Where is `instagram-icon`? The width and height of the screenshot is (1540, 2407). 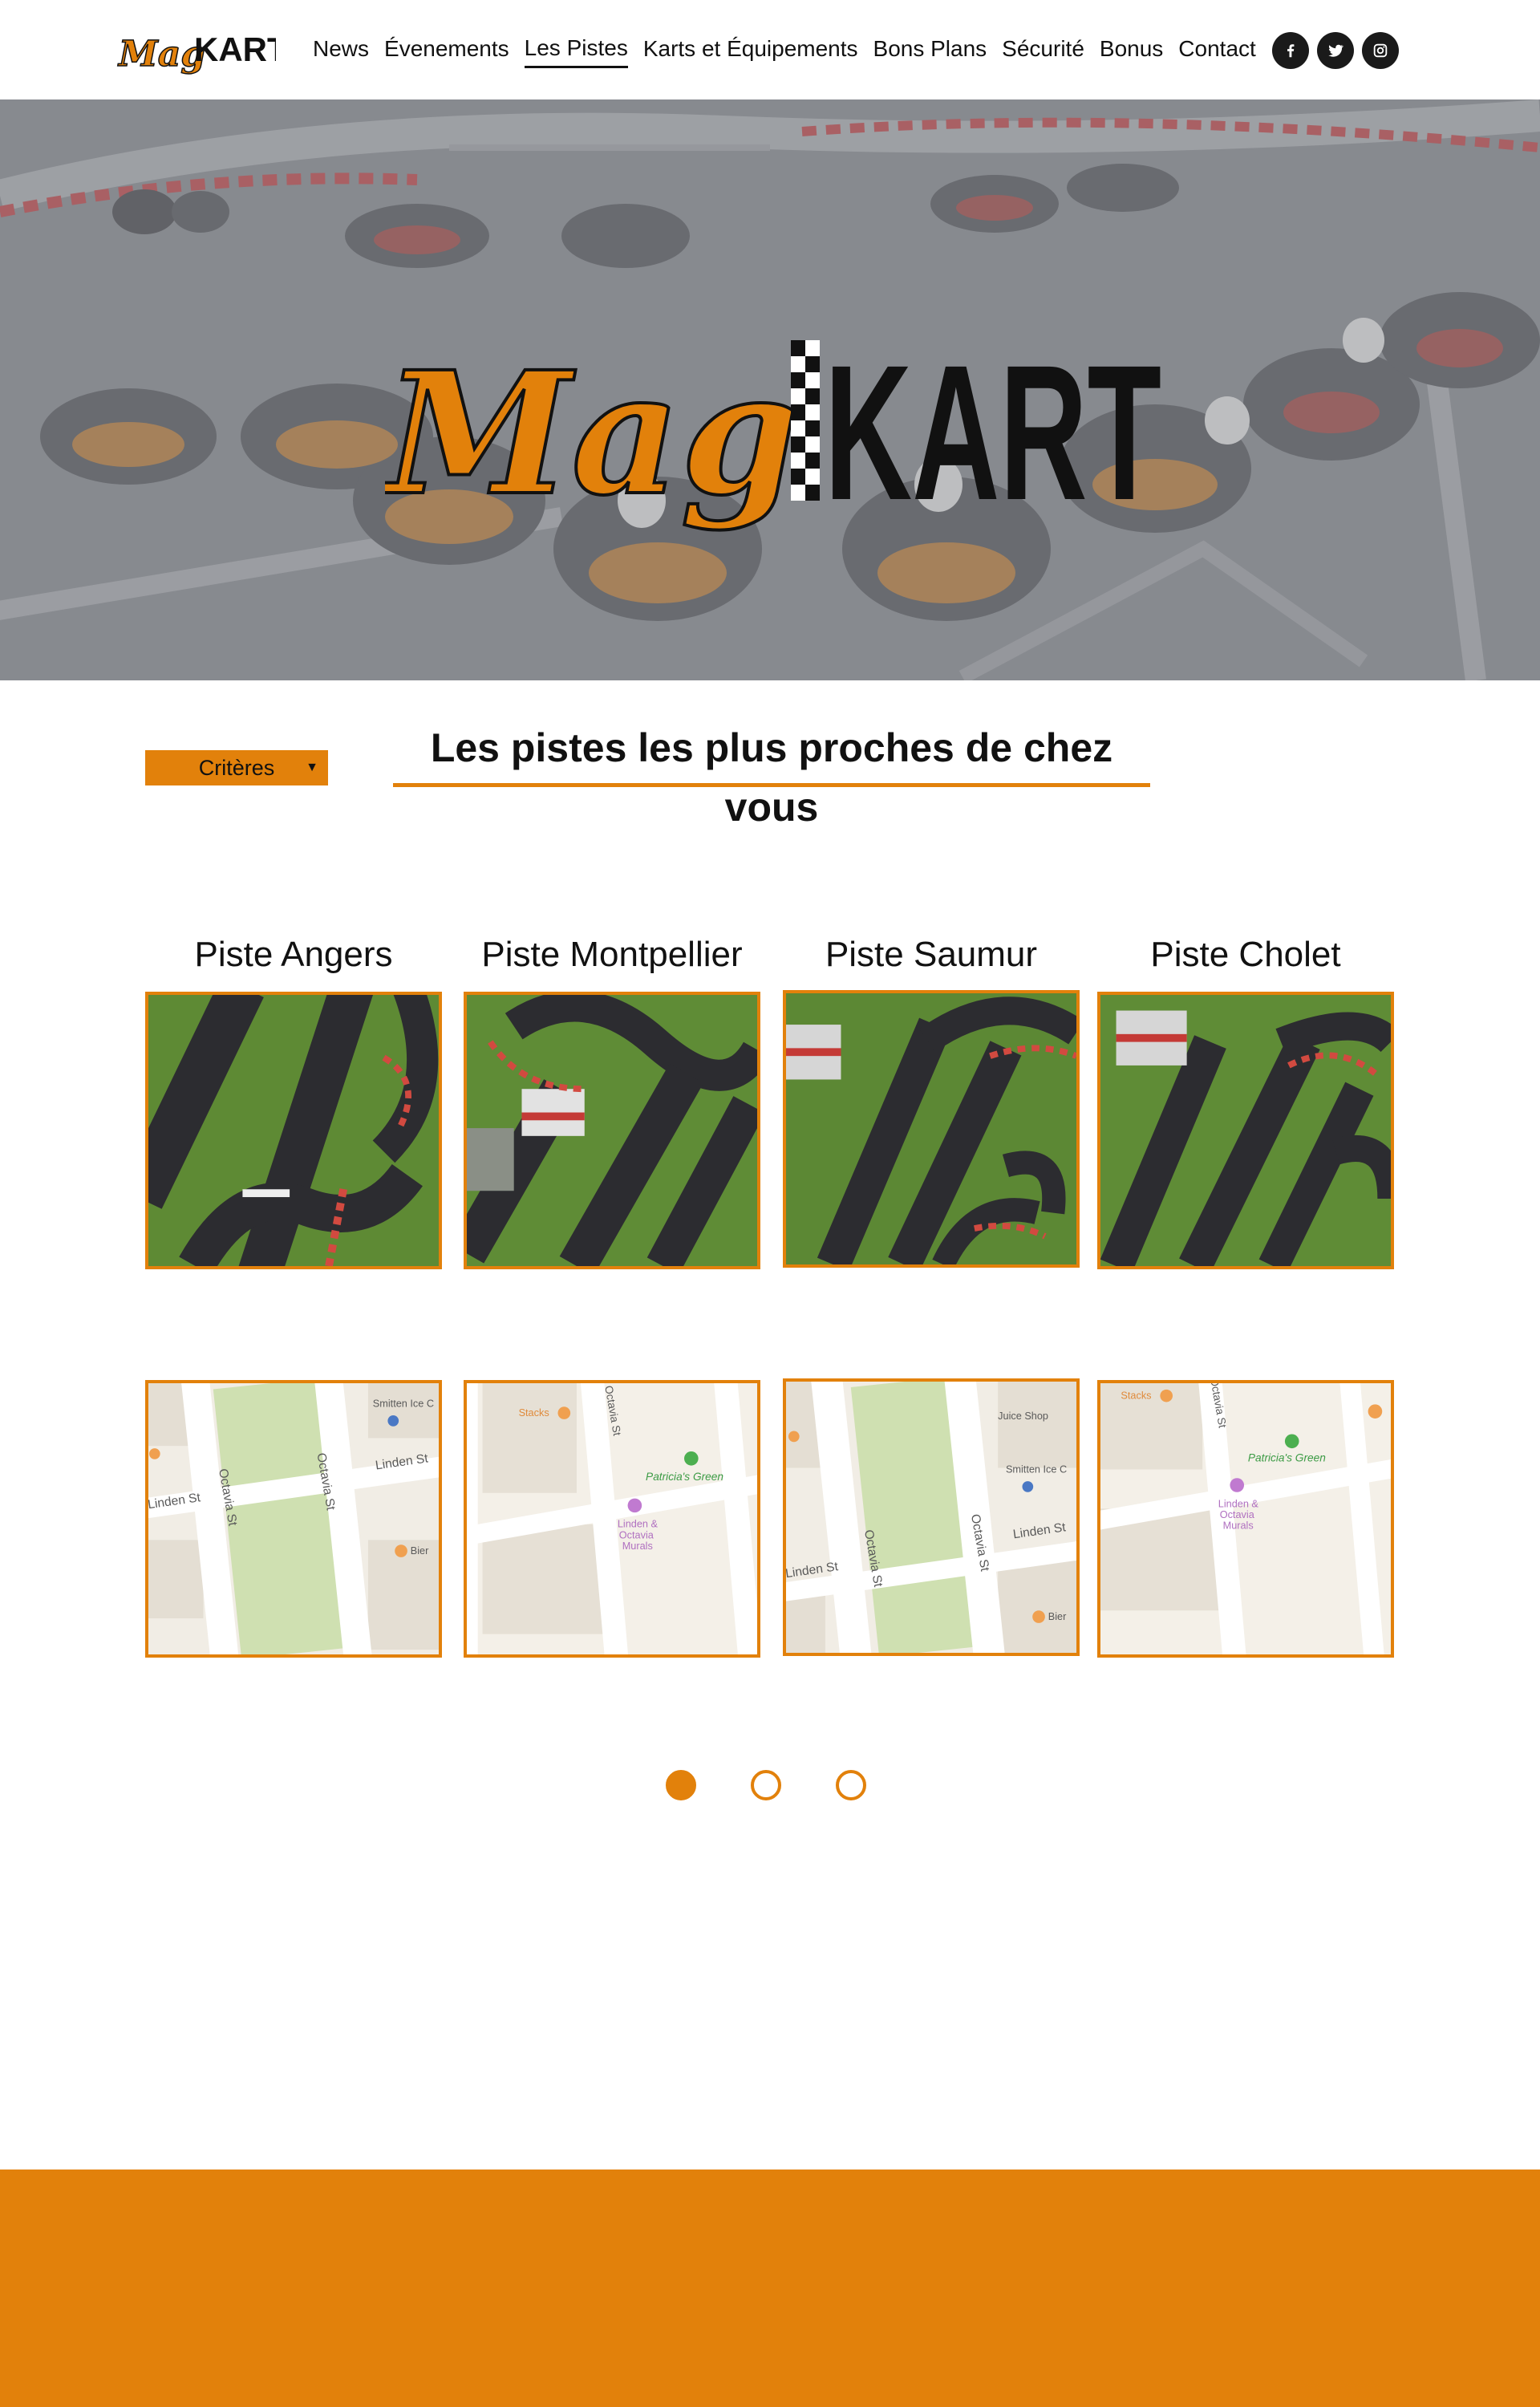 instagram-icon is located at coordinates (1380, 50).